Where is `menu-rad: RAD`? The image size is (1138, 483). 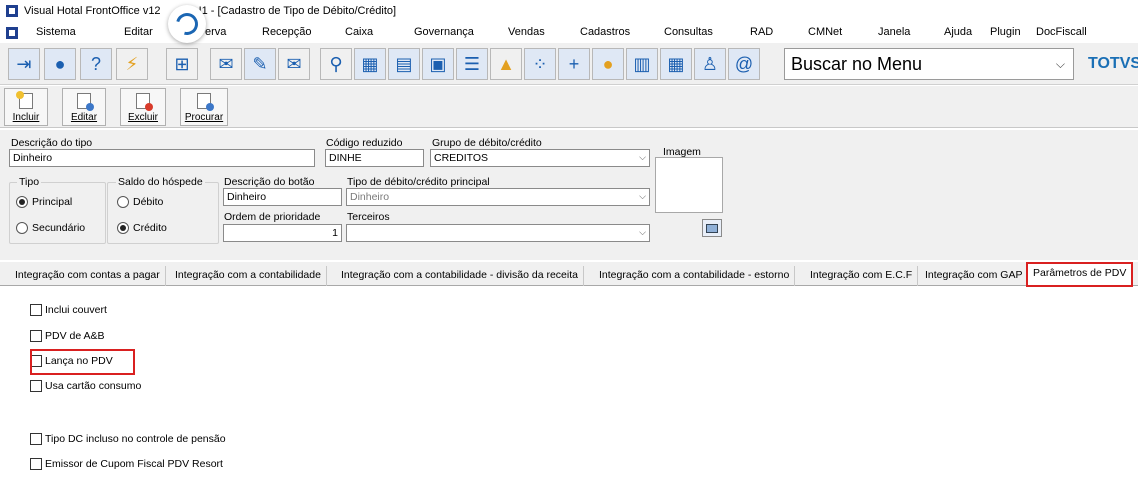 menu-rad: RAD is located at coordinates (761, 32).